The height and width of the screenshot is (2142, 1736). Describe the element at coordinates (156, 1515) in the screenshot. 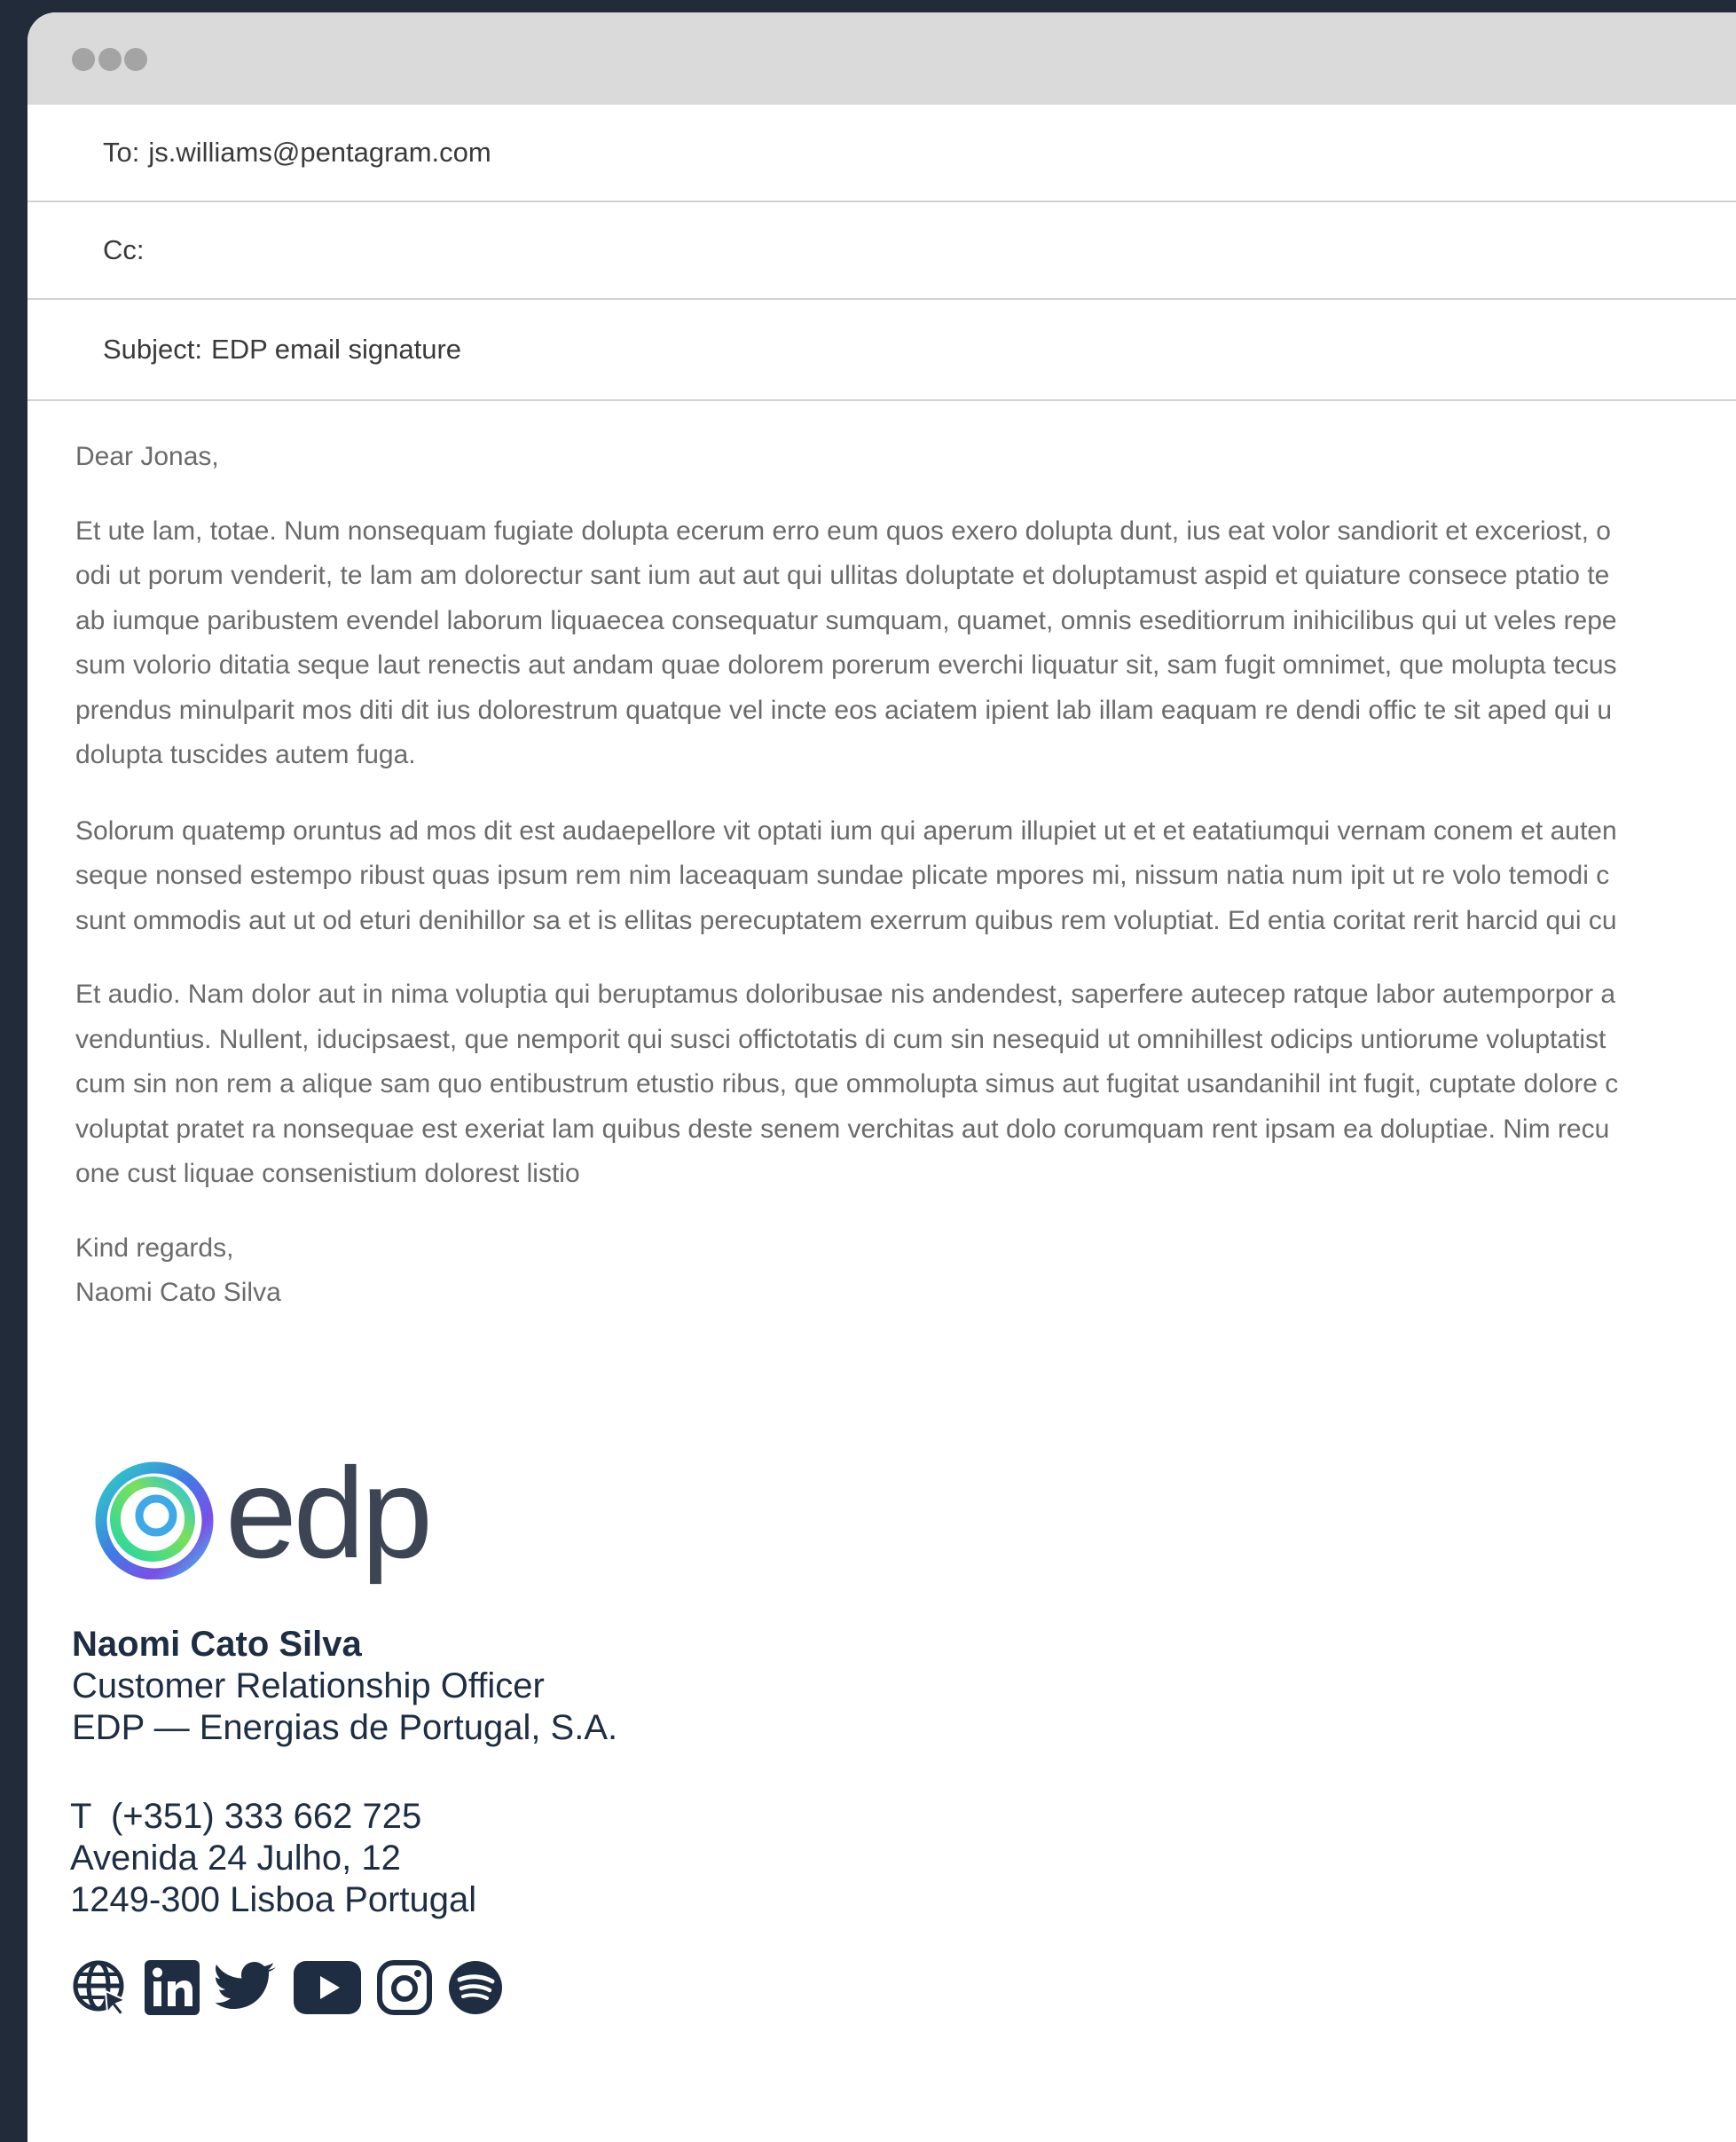

I see `logo-swirl-core` at that location.